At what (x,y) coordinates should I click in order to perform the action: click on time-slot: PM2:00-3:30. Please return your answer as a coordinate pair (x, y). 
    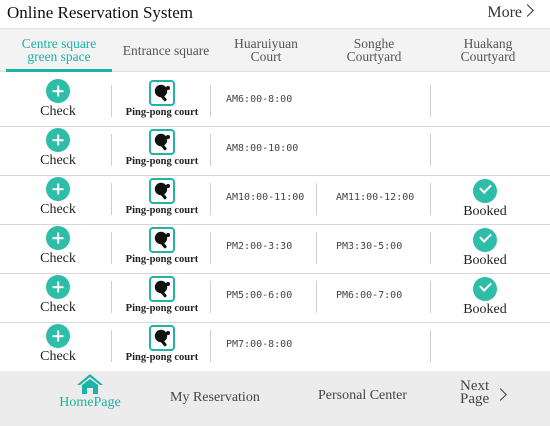
    Looking at the image, I should click on (259, 246).